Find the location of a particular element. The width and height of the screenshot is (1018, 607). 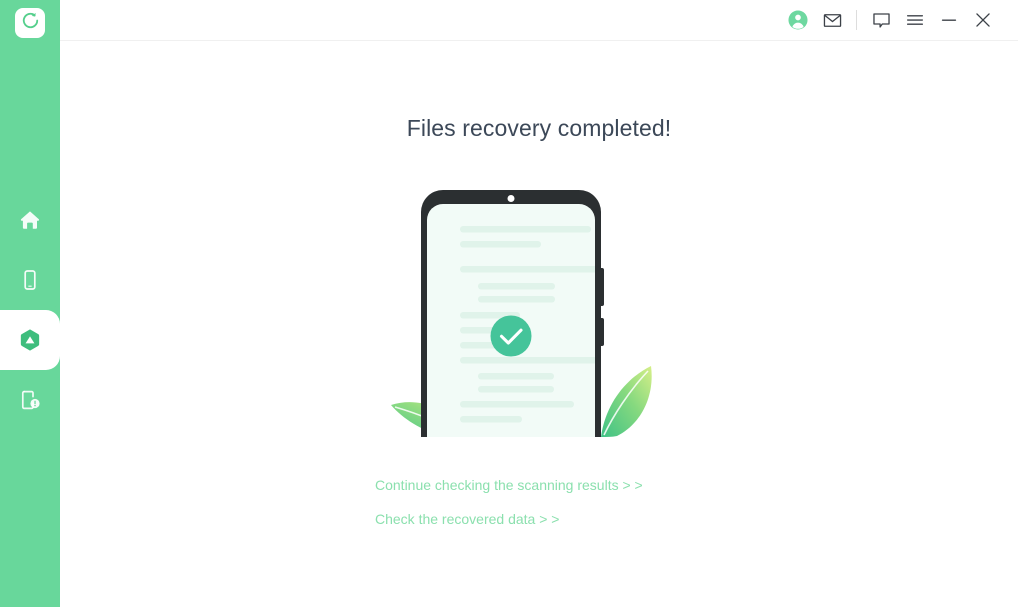

page-title: Files recovery completed! is located at coordinates (539, 128).